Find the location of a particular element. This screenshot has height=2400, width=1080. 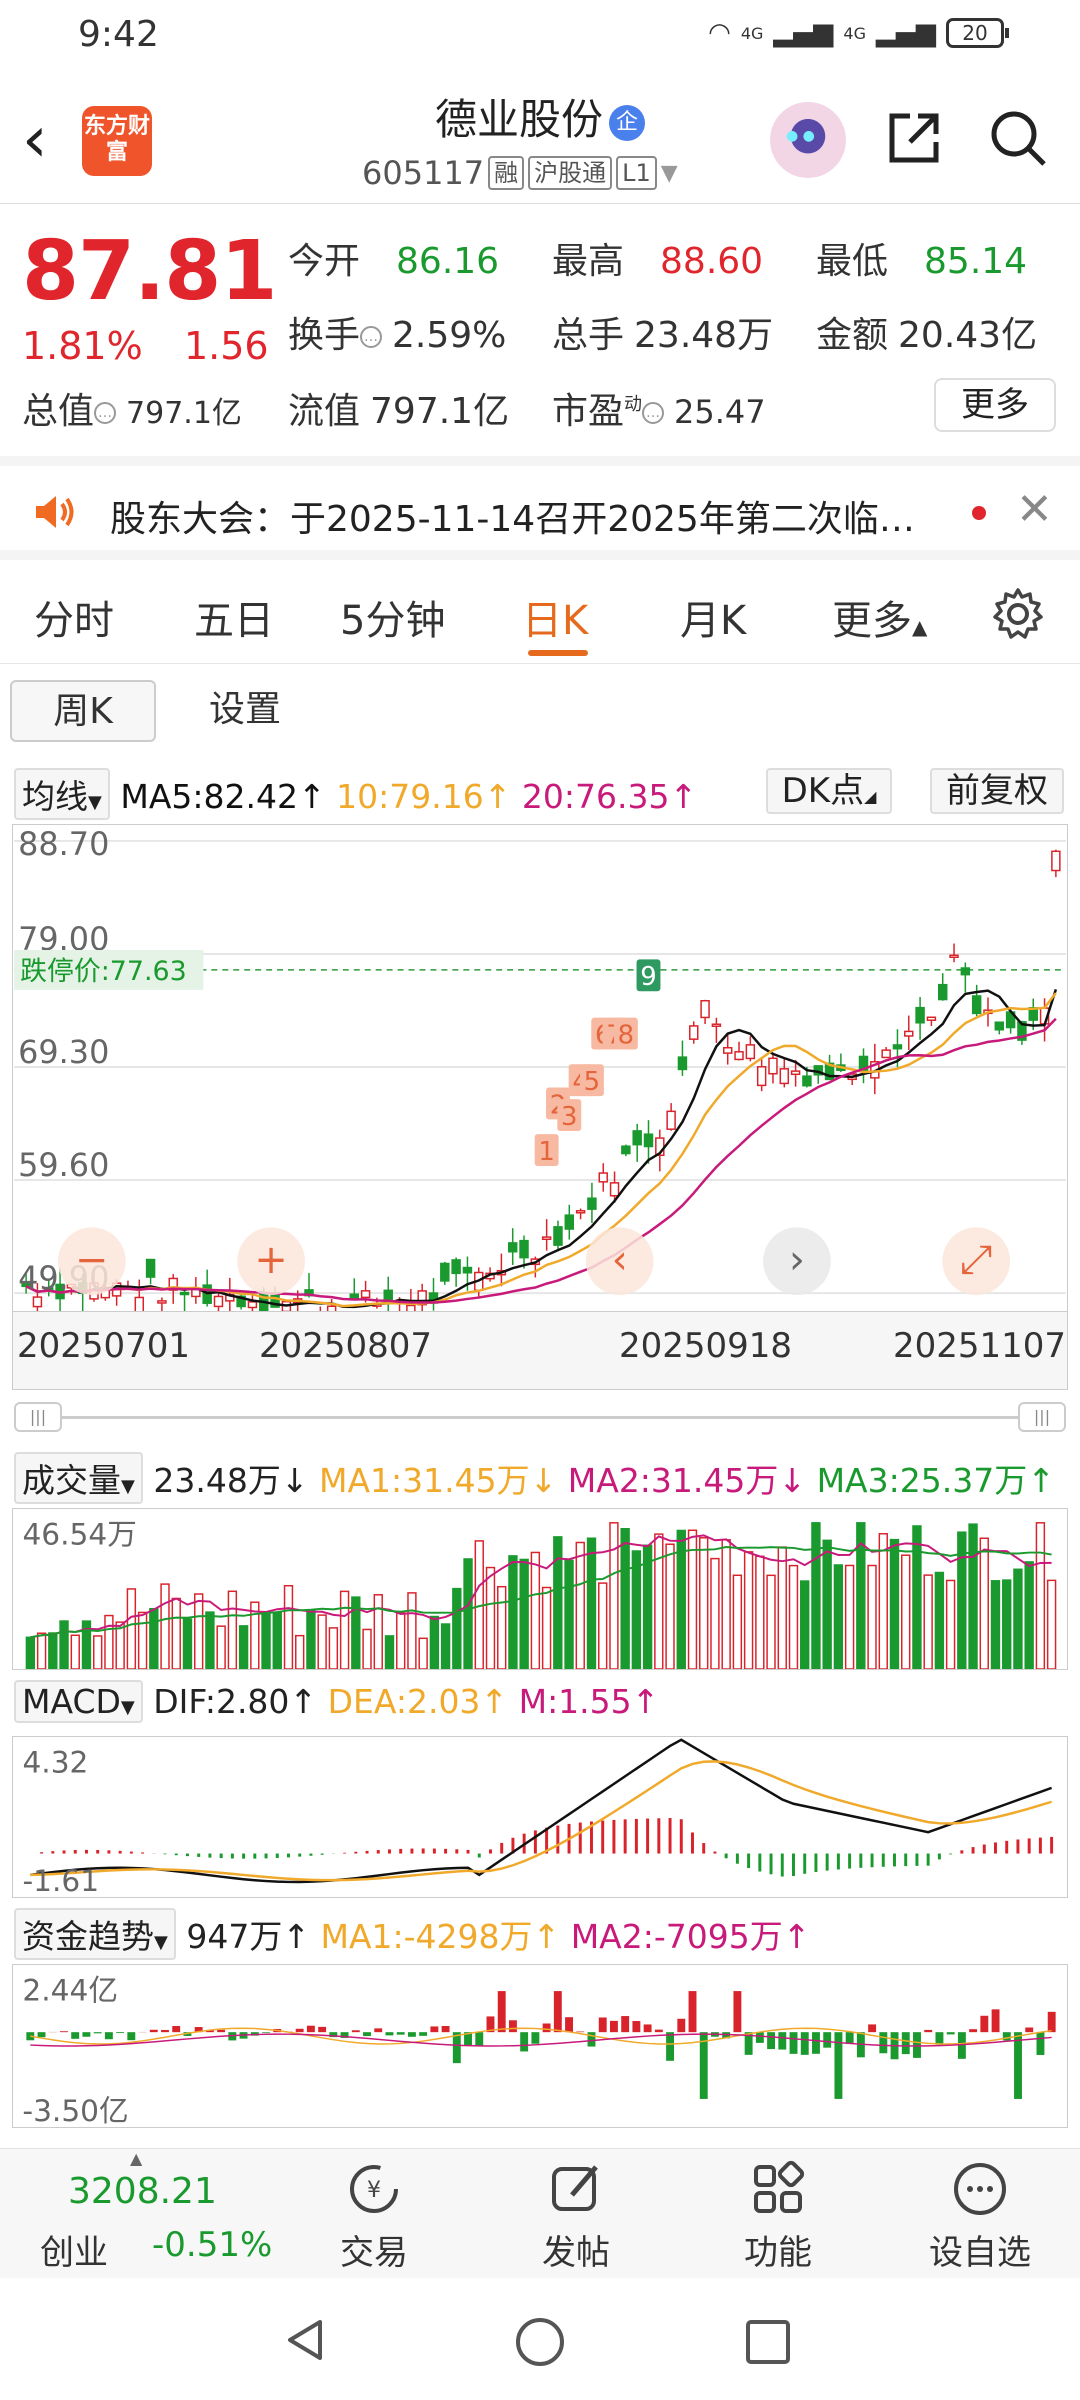

zoom-out-icon: − is located at coordinates (91, 1261).